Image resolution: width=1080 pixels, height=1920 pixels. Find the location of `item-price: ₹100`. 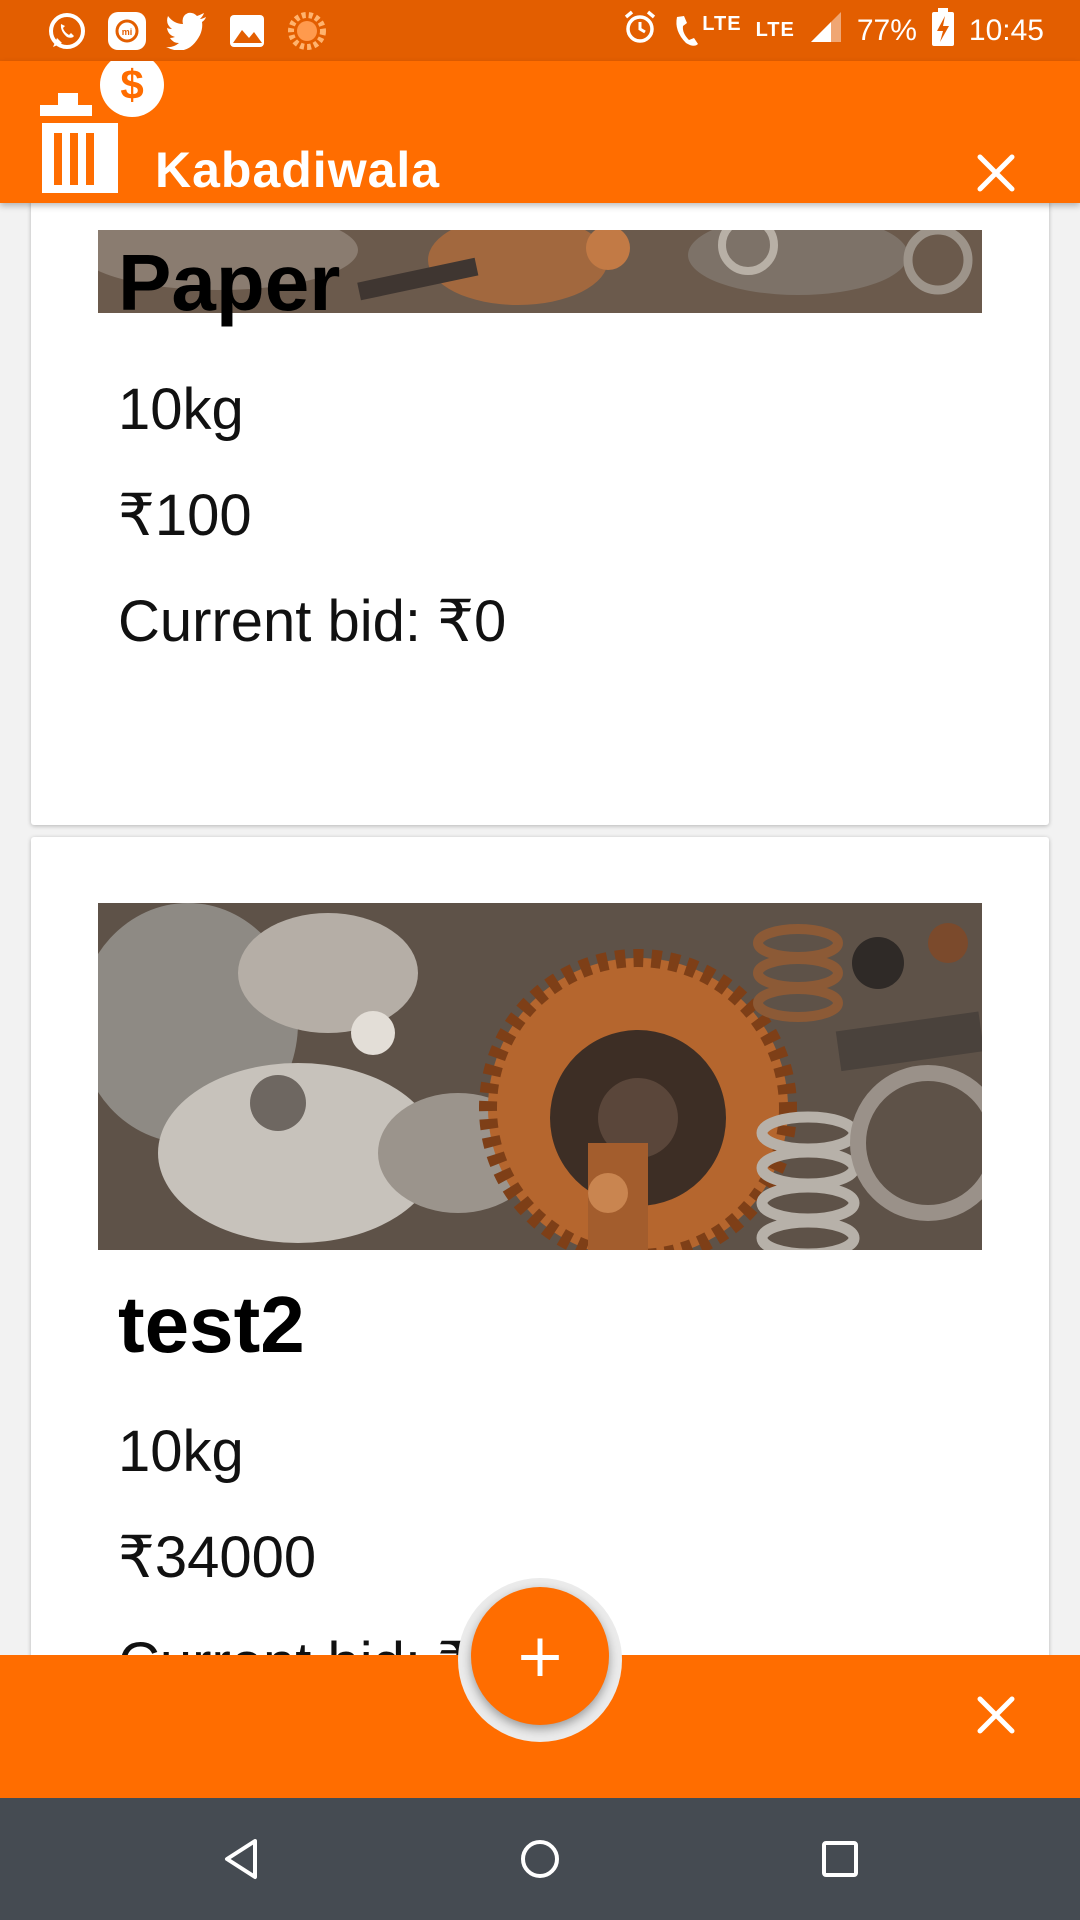

item-price: ₹100 is located at coordinates (185, 515).